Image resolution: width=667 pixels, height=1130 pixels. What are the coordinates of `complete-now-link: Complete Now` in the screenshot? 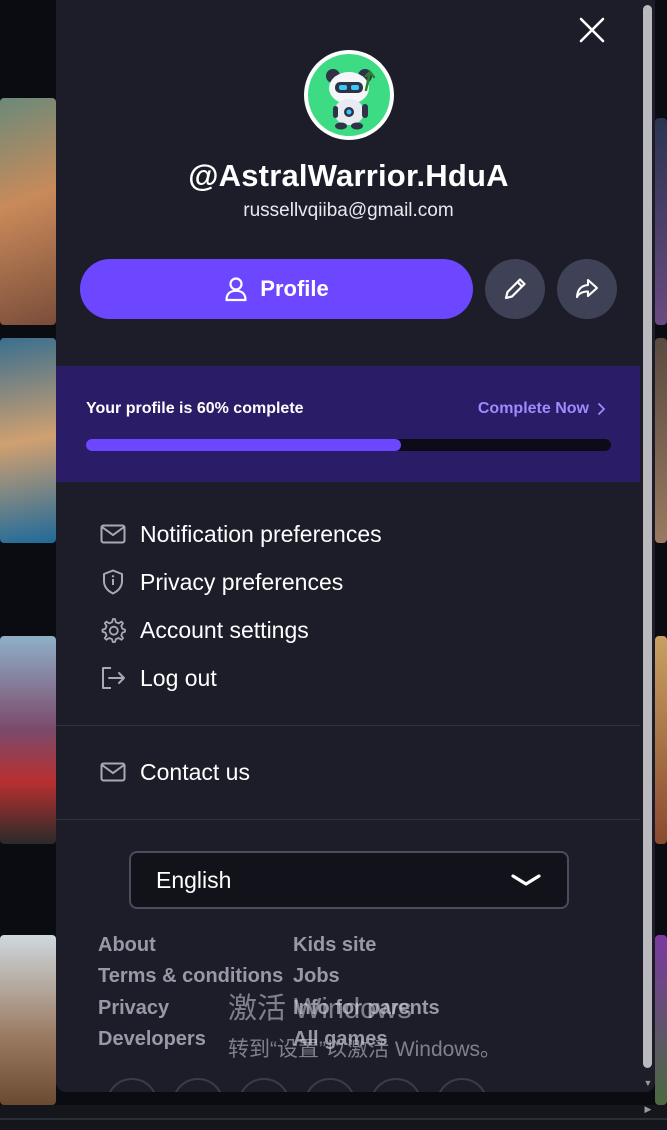 It's located at (542, 409).